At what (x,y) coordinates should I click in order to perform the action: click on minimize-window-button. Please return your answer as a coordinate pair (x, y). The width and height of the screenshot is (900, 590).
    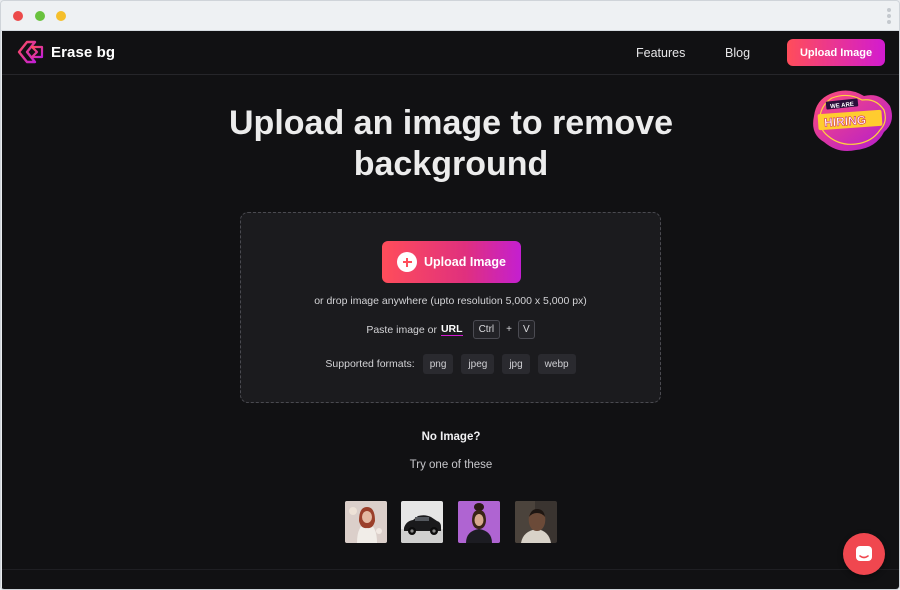
    Looking at the image, I should click on (40, 16).